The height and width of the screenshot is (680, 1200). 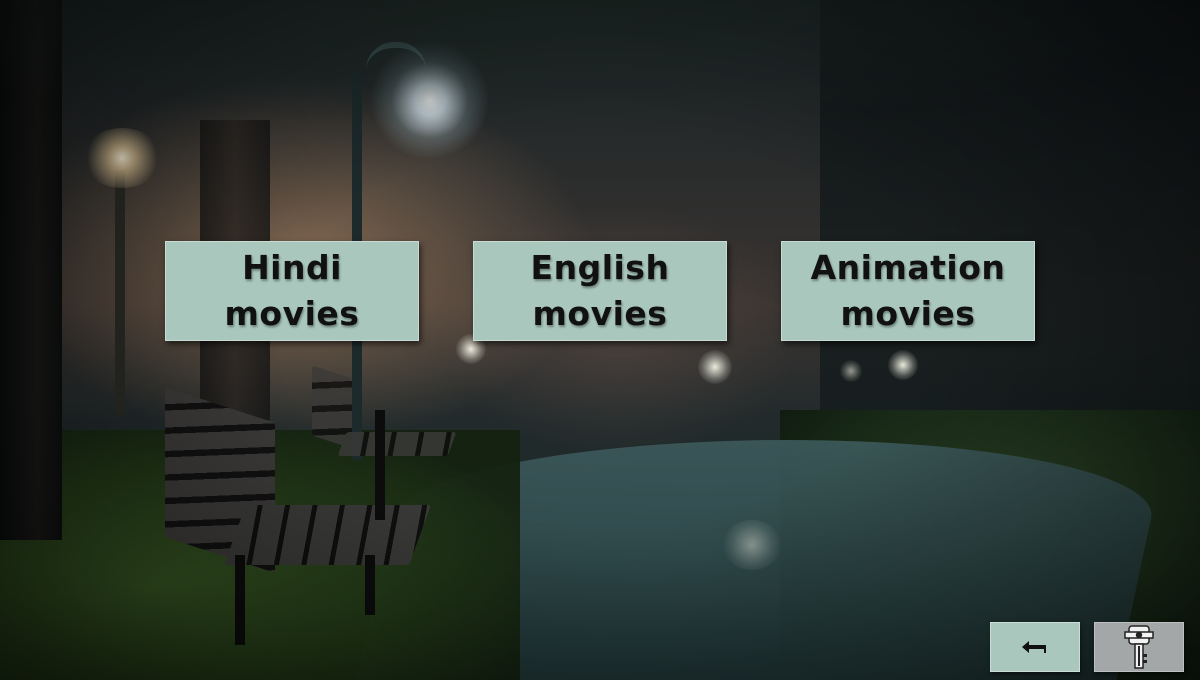 I want to click on back-button, so click(x=1035, y=647).